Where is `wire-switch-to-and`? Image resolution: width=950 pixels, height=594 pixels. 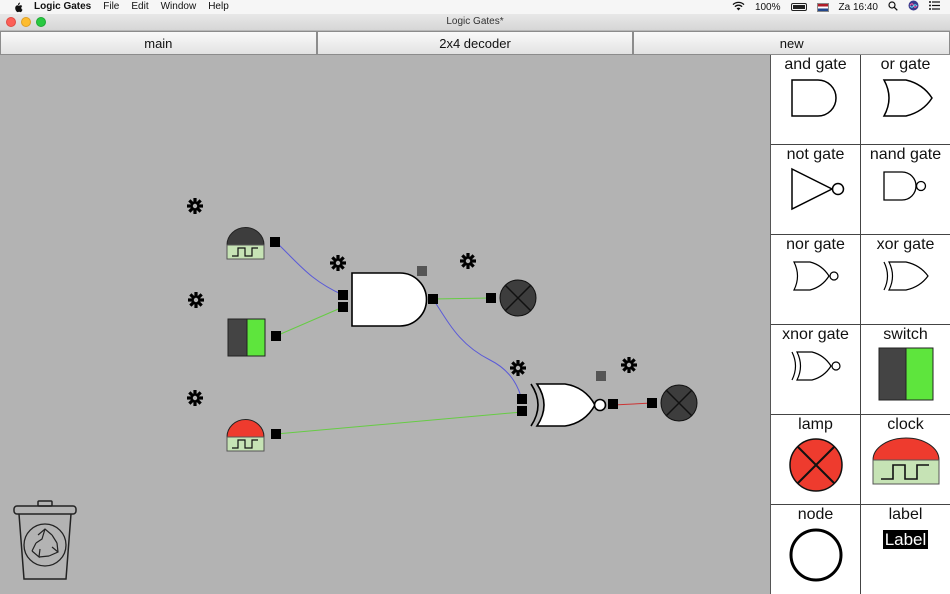
wire-switch-to-and is located at coordinates (309, 321).